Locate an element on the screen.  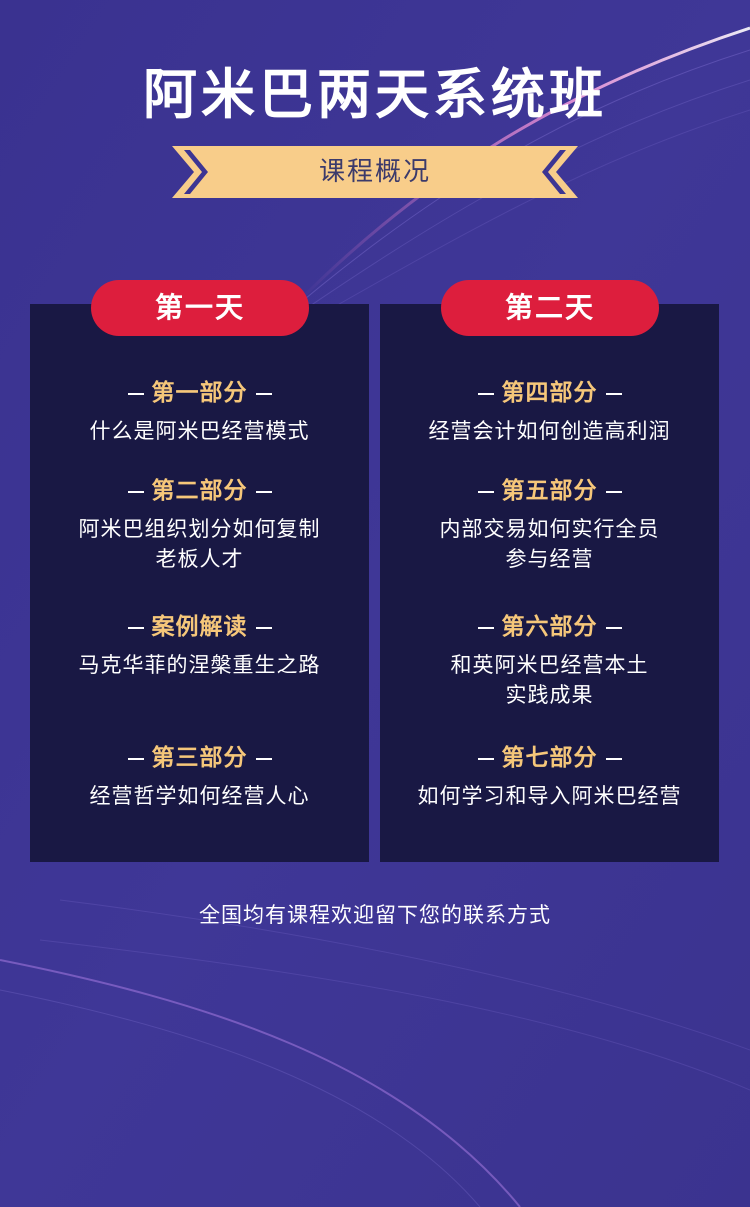
section-heading: 第一部分 is located at coordinates (199, 393).